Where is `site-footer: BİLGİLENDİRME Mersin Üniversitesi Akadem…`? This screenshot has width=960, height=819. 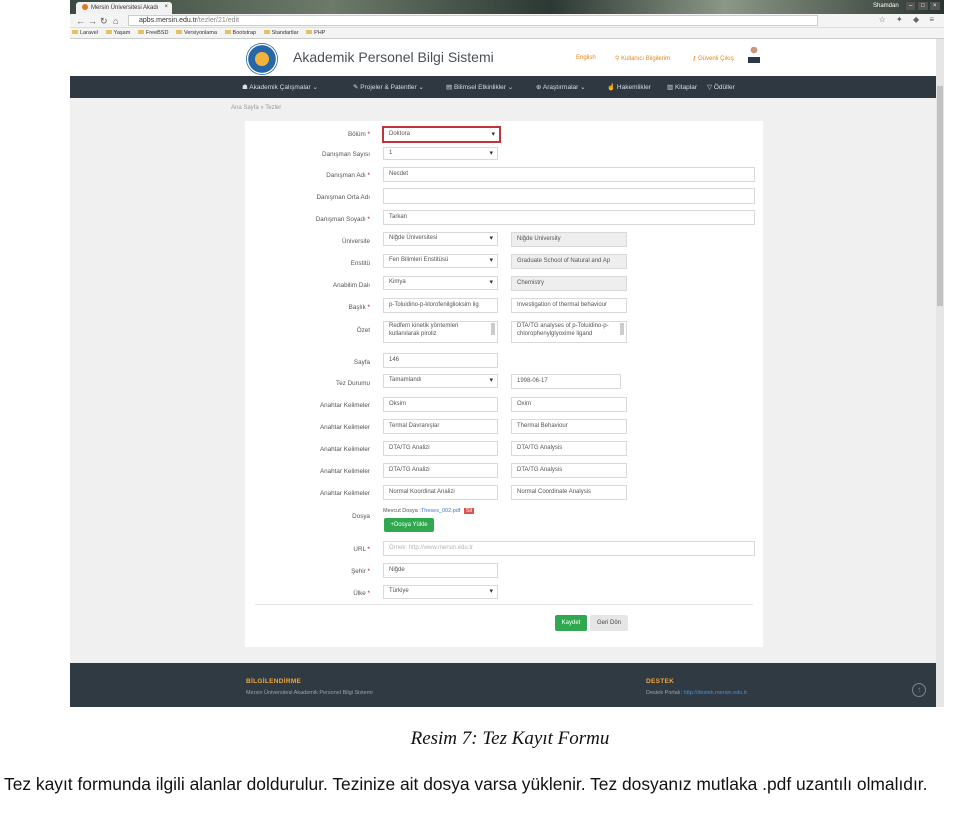 site-footer: BİLGİLENDİRME Mersin Üniversitesi Akadem… is located at coordinates (503, 685).